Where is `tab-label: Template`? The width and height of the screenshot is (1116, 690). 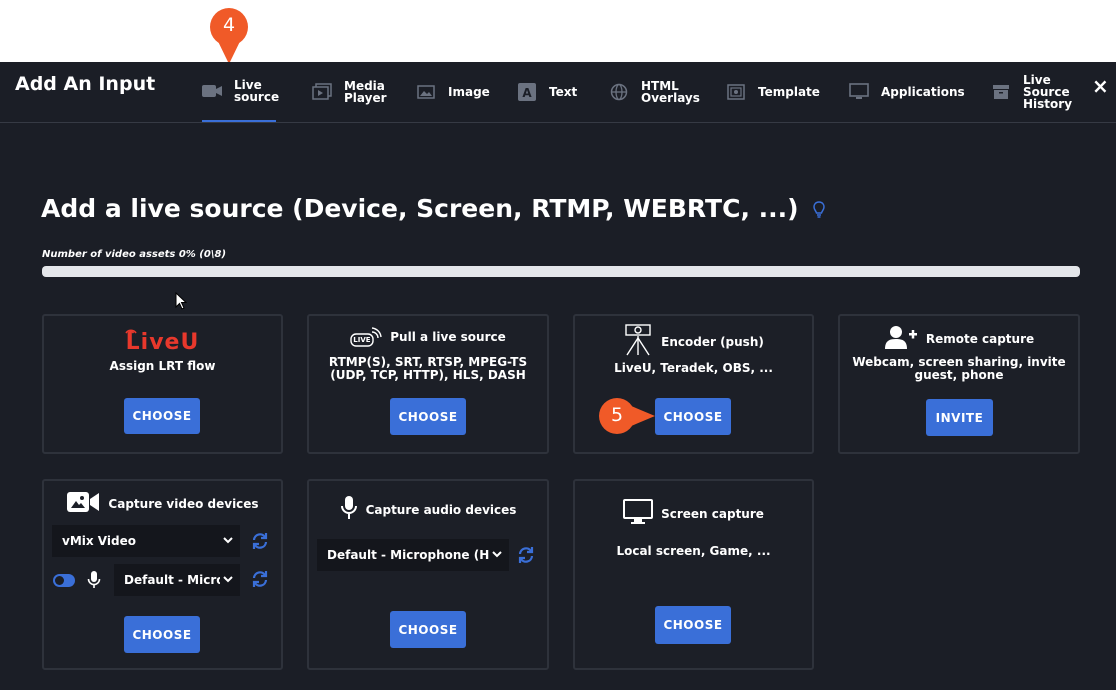
tab-label: Template is located at coordinates (789, 92).